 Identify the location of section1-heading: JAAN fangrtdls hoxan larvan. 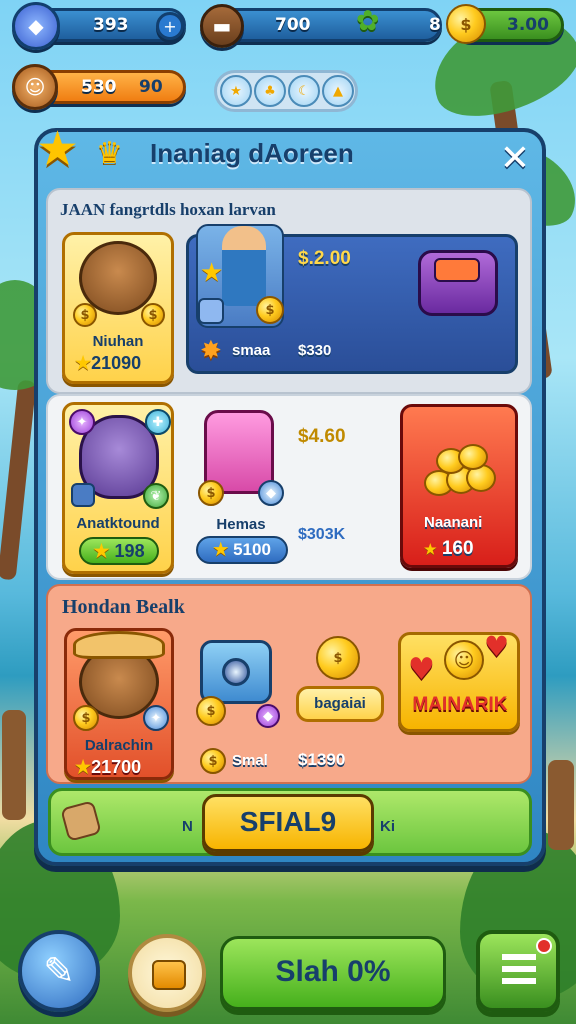
(168, 209).